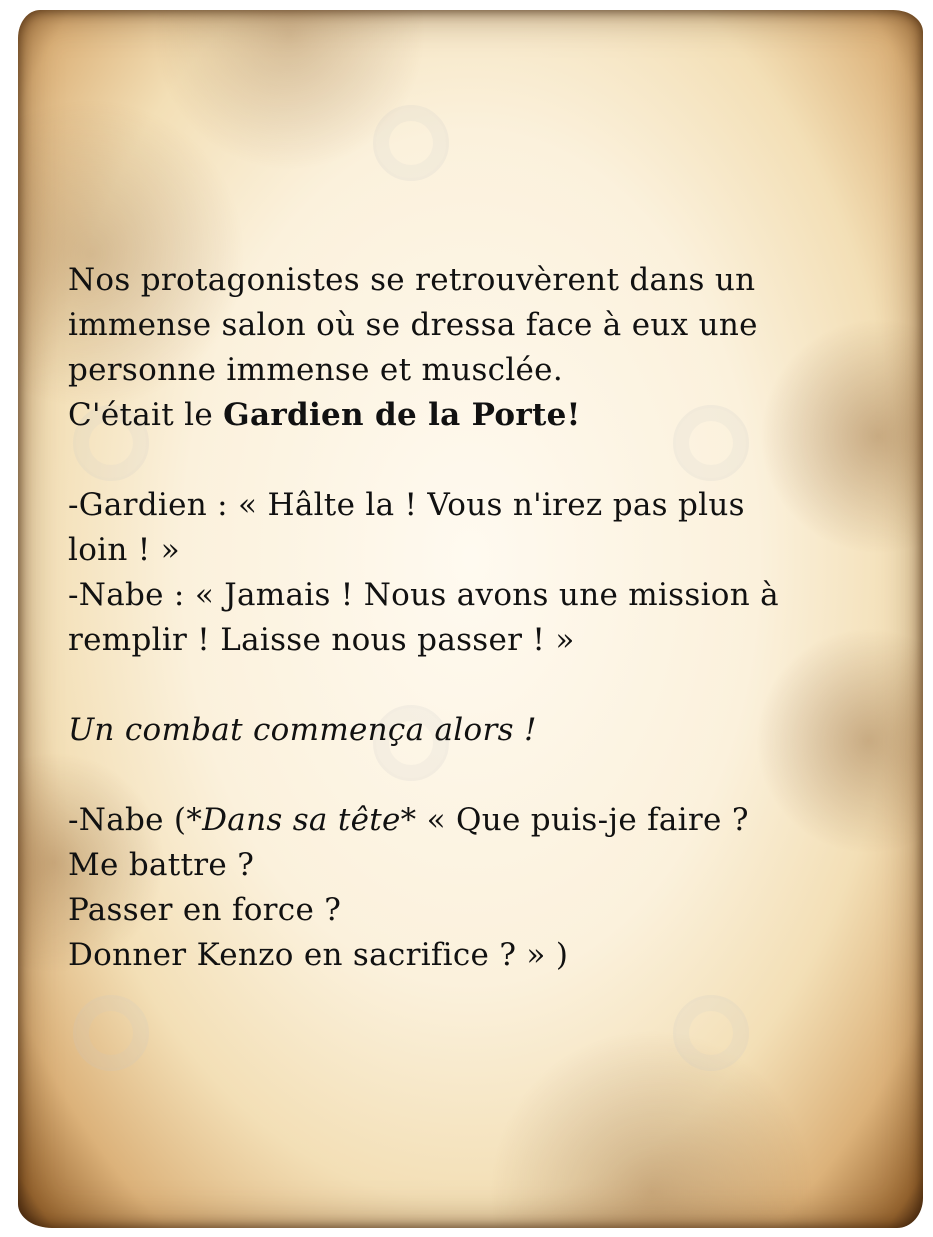  I want to click on story-line: personne immense et musclée., so click(315, 370).